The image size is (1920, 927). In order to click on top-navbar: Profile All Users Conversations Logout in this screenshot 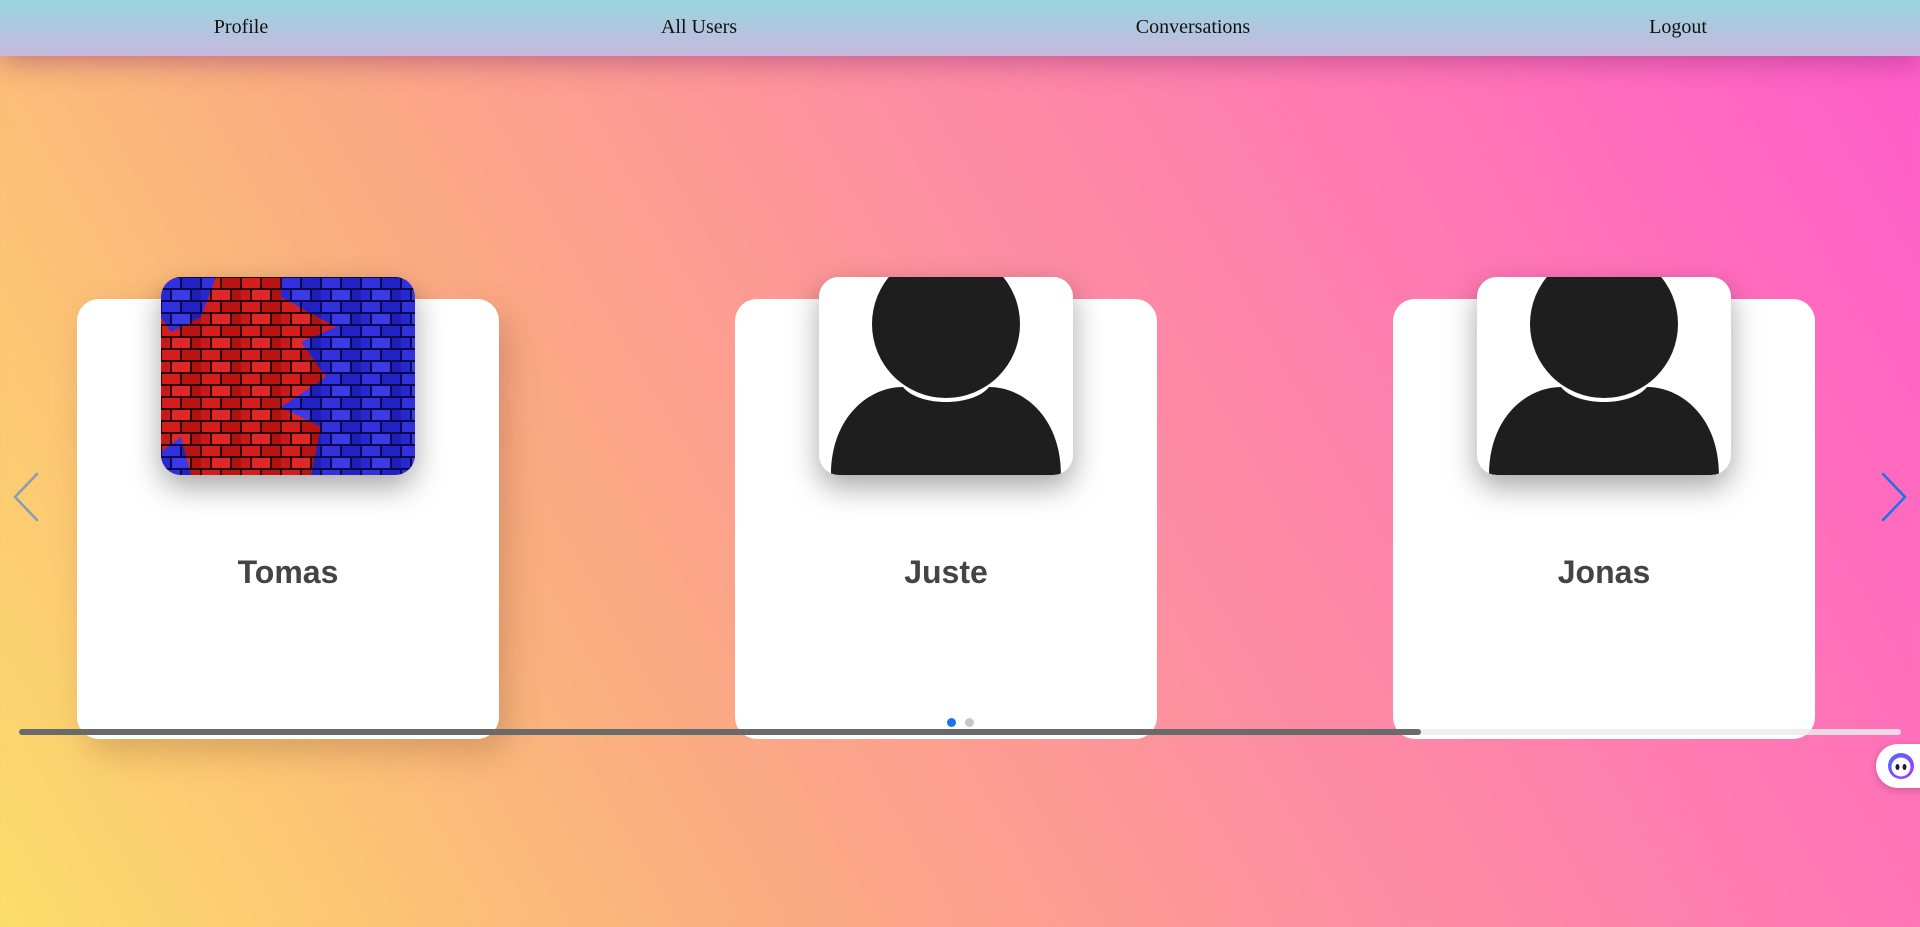, I will do `click(960, 28)`.